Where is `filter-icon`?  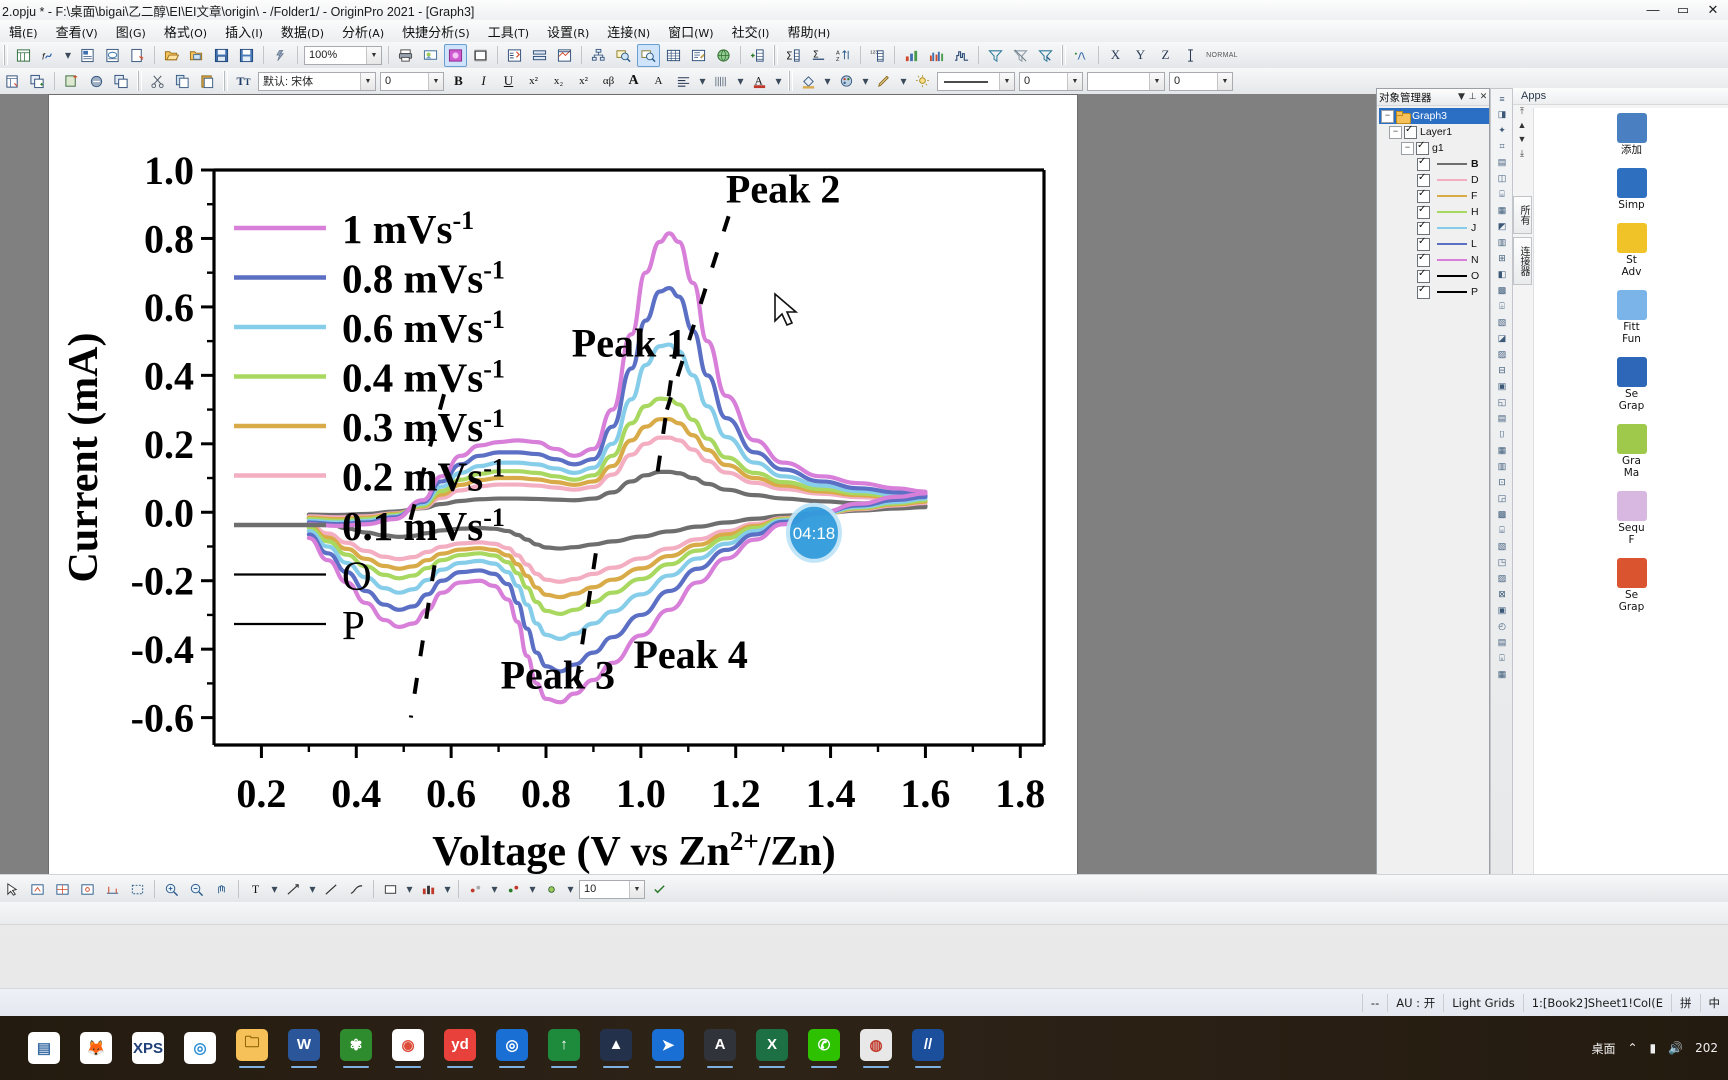
filter-icon is located at coordinates (995, 55).